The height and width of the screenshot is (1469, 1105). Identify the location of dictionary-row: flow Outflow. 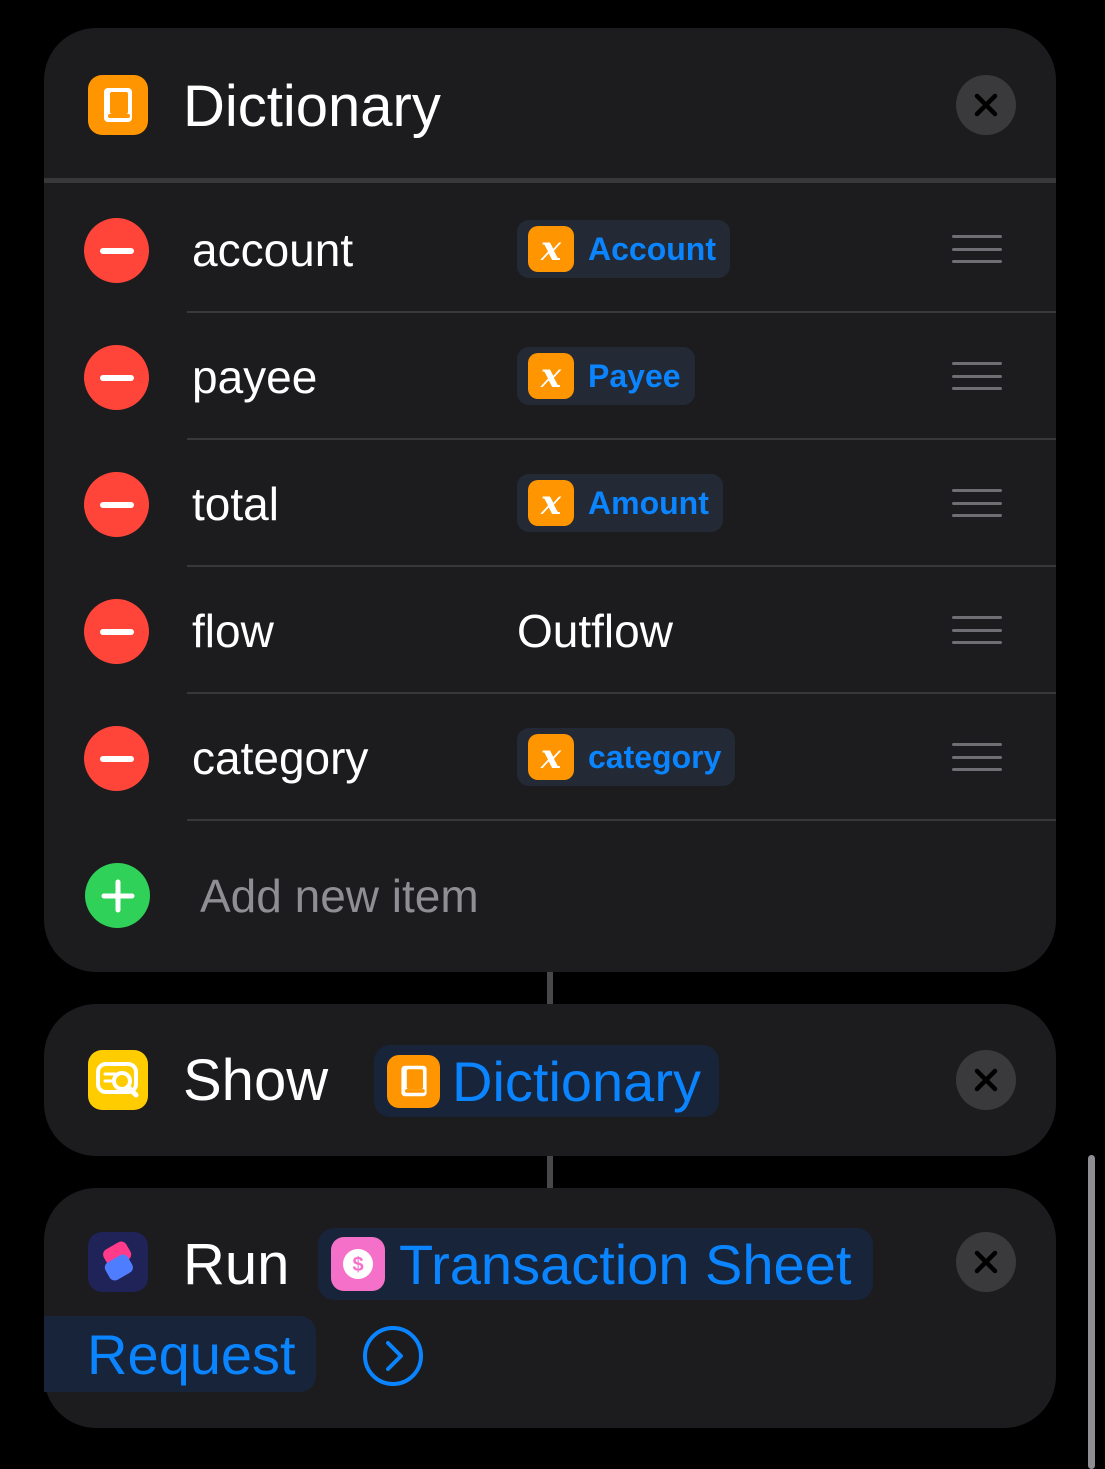
(550, 630).